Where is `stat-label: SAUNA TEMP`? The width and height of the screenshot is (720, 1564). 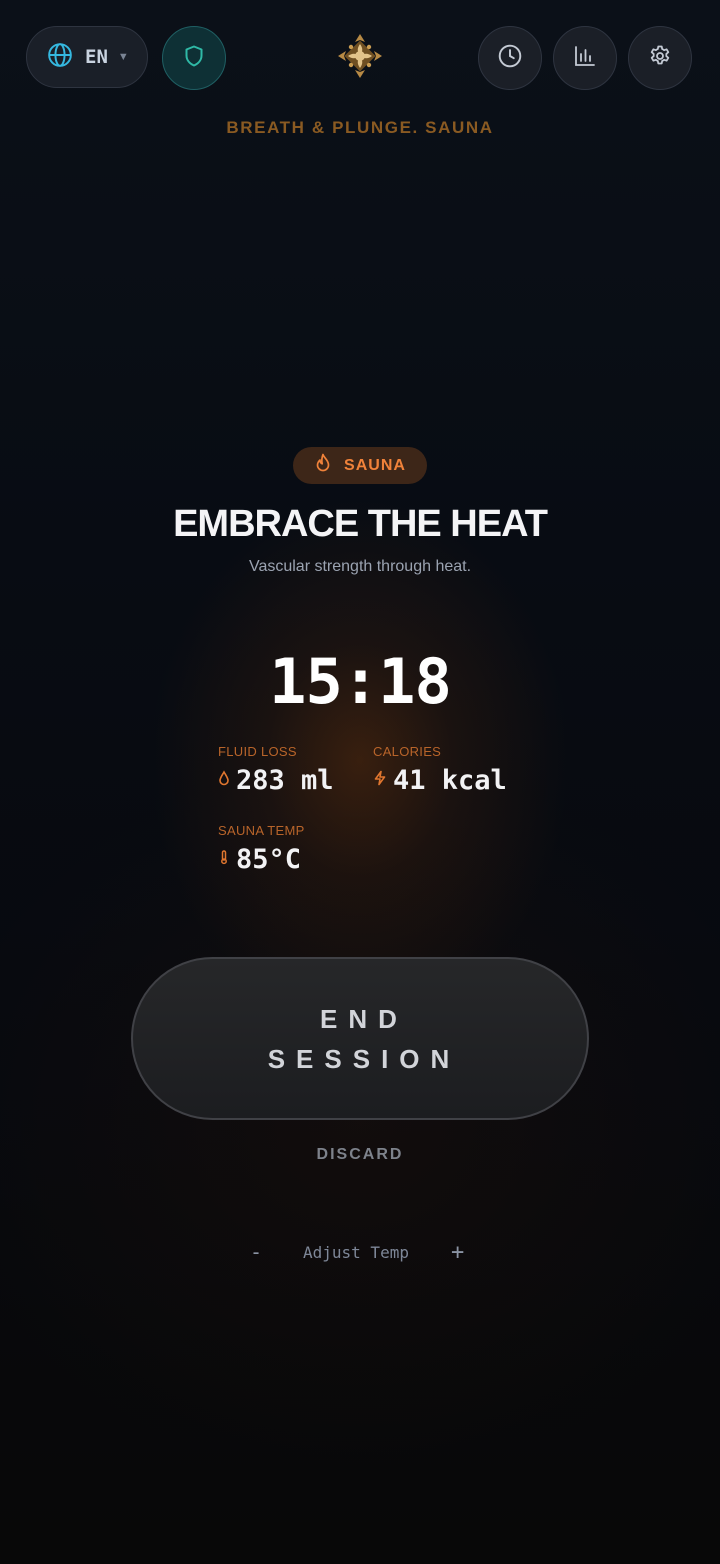 stat-label: SAUNA TEMP is located at coordinates (261, 830).